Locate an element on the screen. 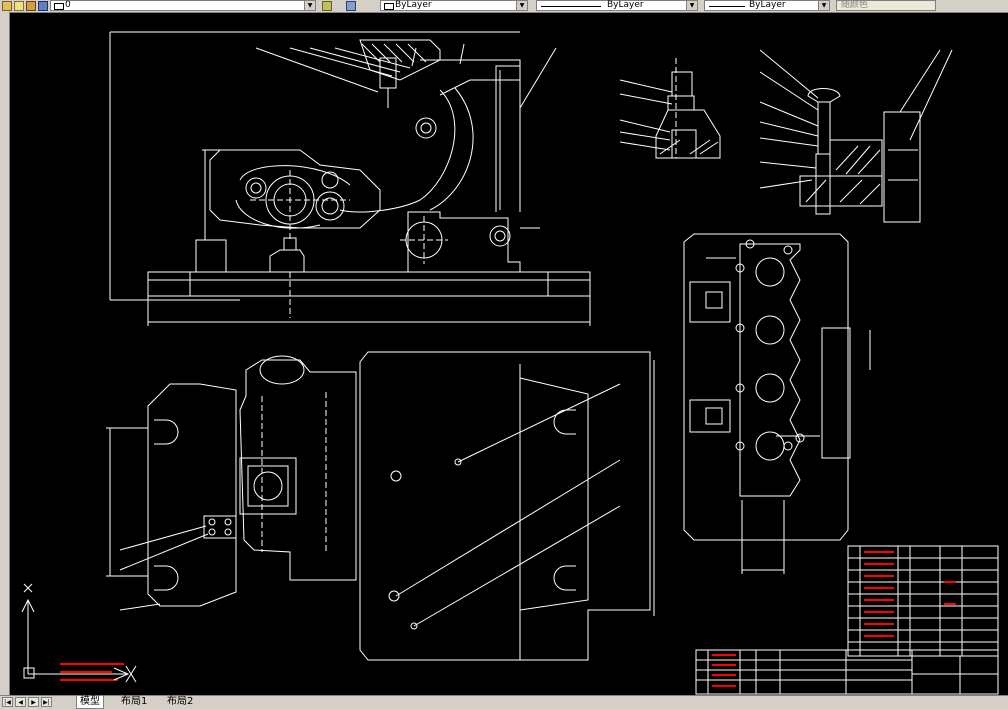 The image size is (1008, 709). color-swatch-icon is located at coordinates (389, 6).